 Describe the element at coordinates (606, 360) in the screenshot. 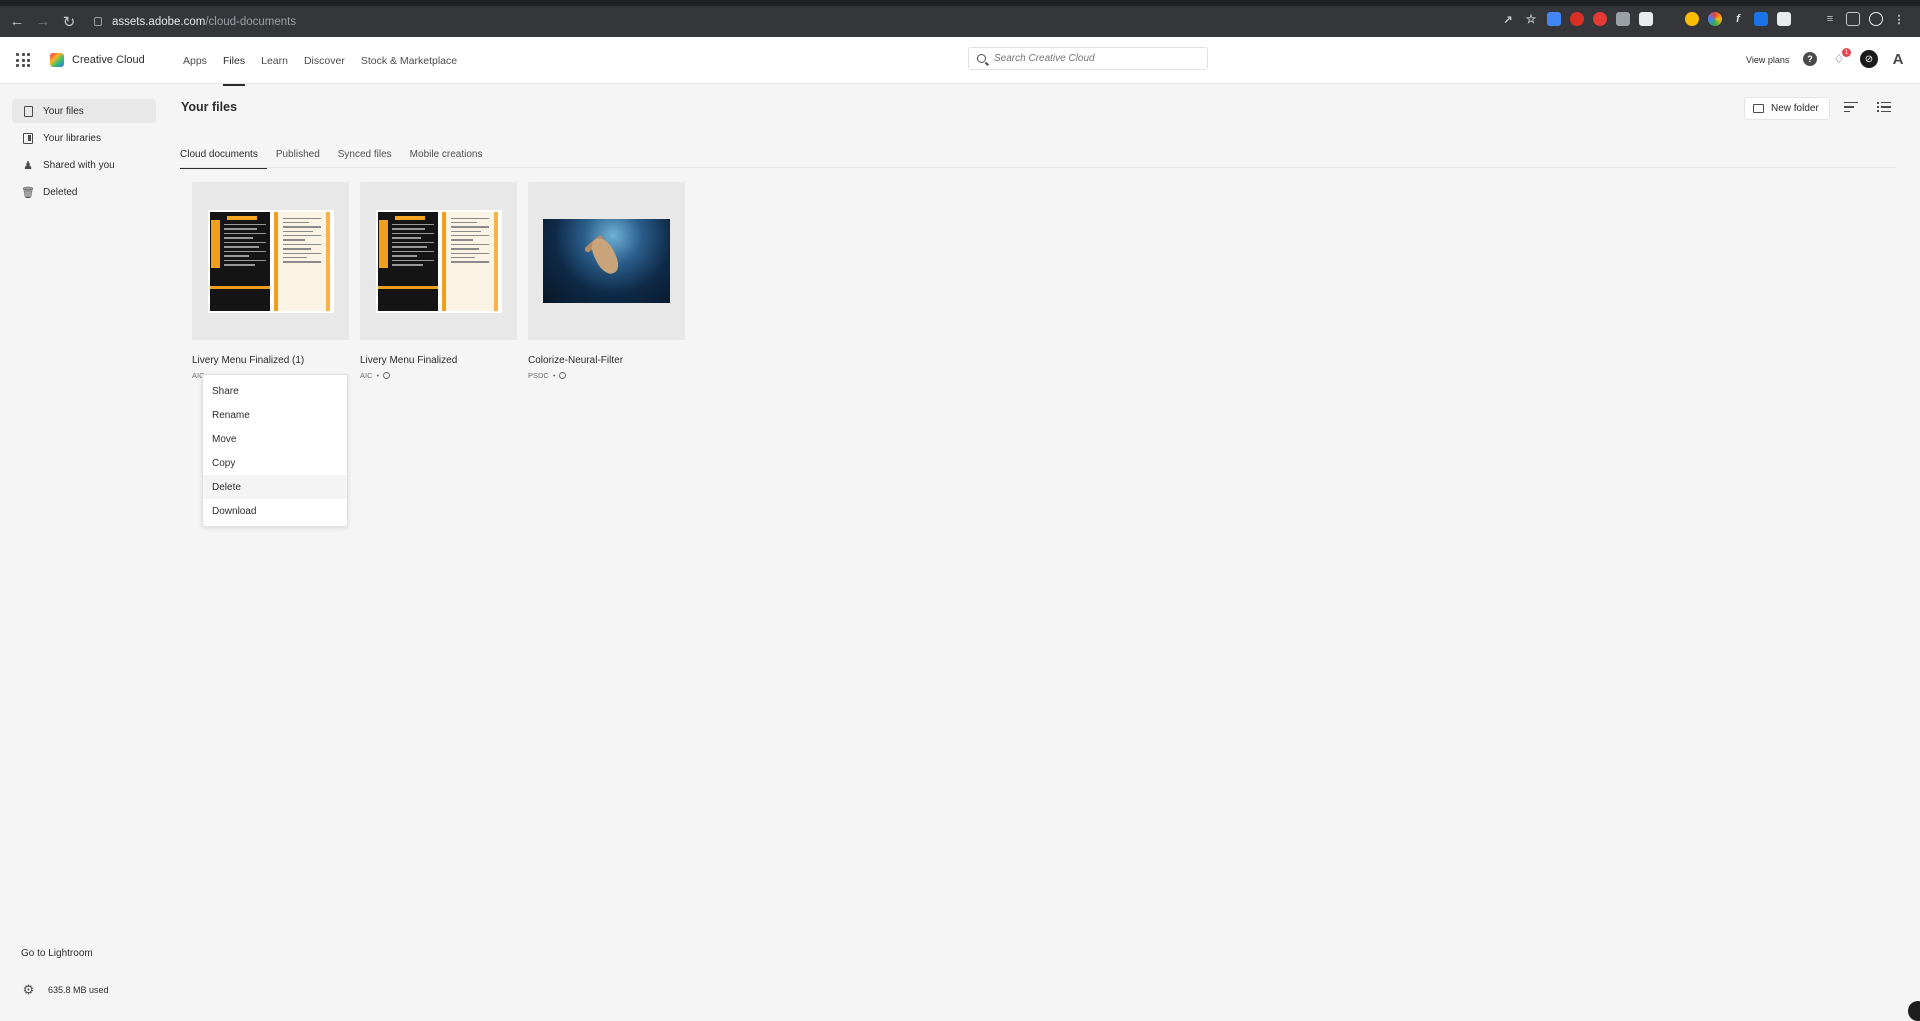

I see `file-name: Colorize-Neural-Filter` at that location.